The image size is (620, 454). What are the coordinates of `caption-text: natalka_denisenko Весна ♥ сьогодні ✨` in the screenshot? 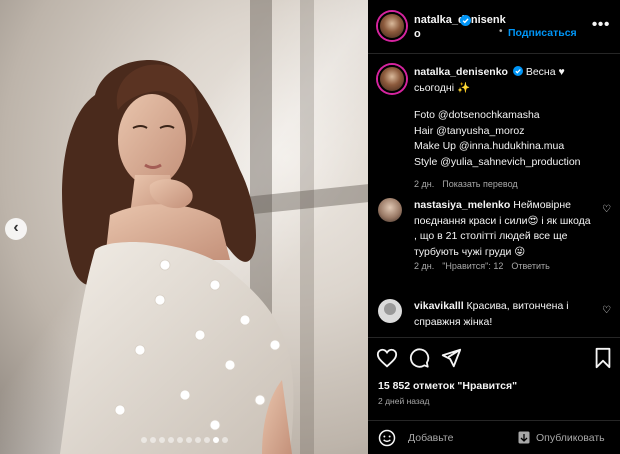 It's located at (514, 80).